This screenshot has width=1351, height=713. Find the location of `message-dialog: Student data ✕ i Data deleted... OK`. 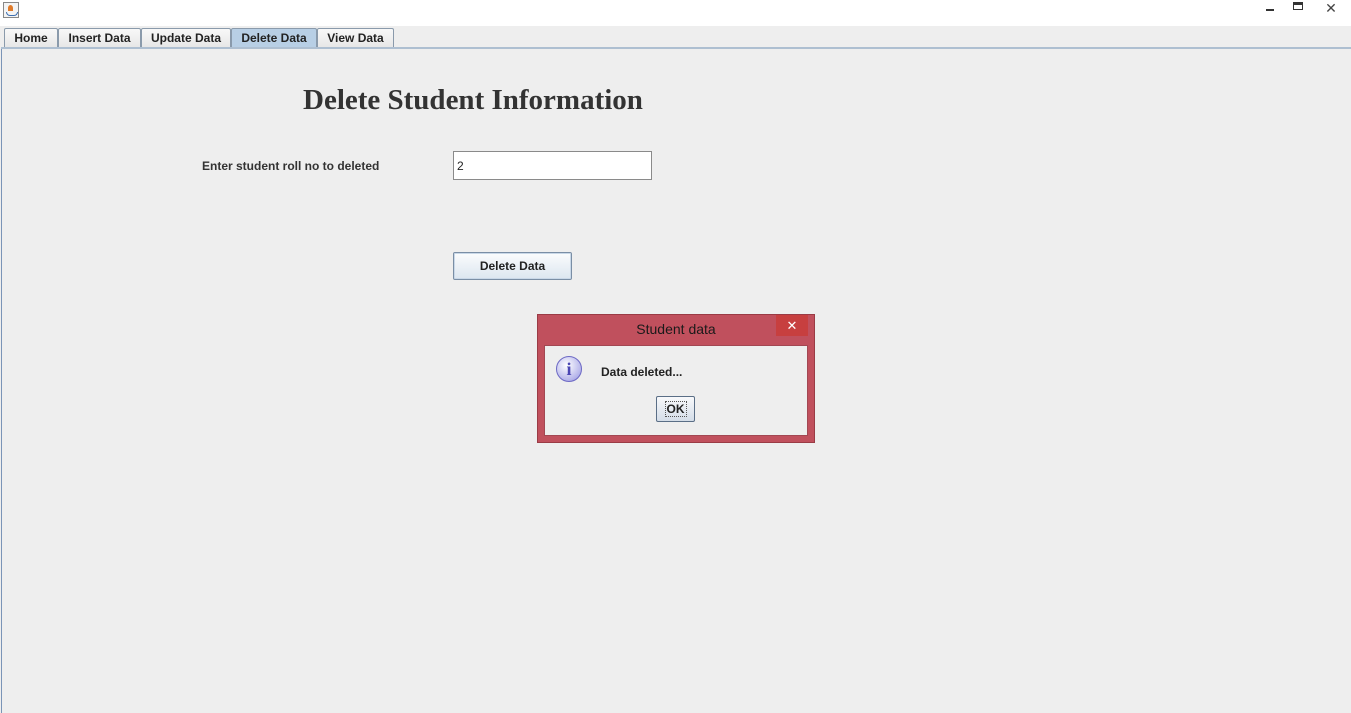

message-dialog: Student data ✕ i Data deleted... OK is located at coordinates (676, 378).